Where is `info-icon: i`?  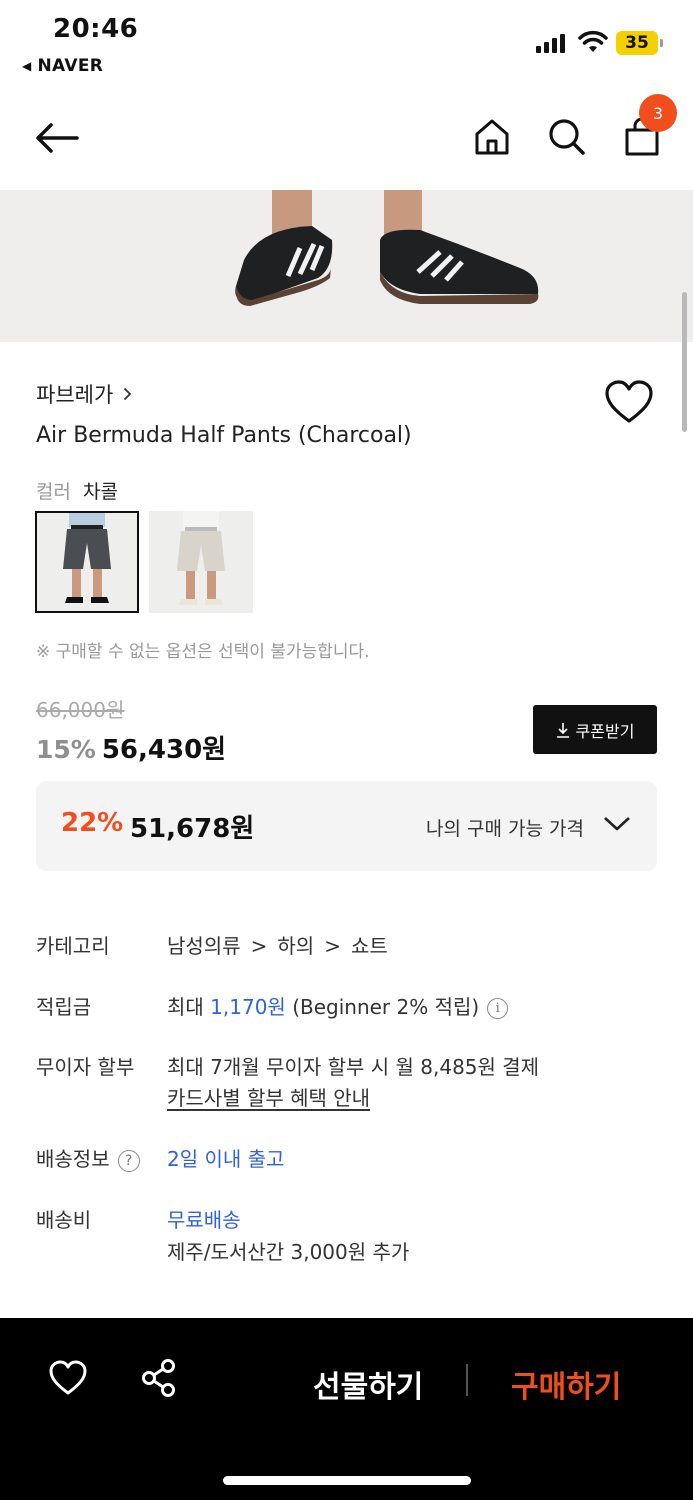 info-icon: i is located at coordinates (498, 1008).